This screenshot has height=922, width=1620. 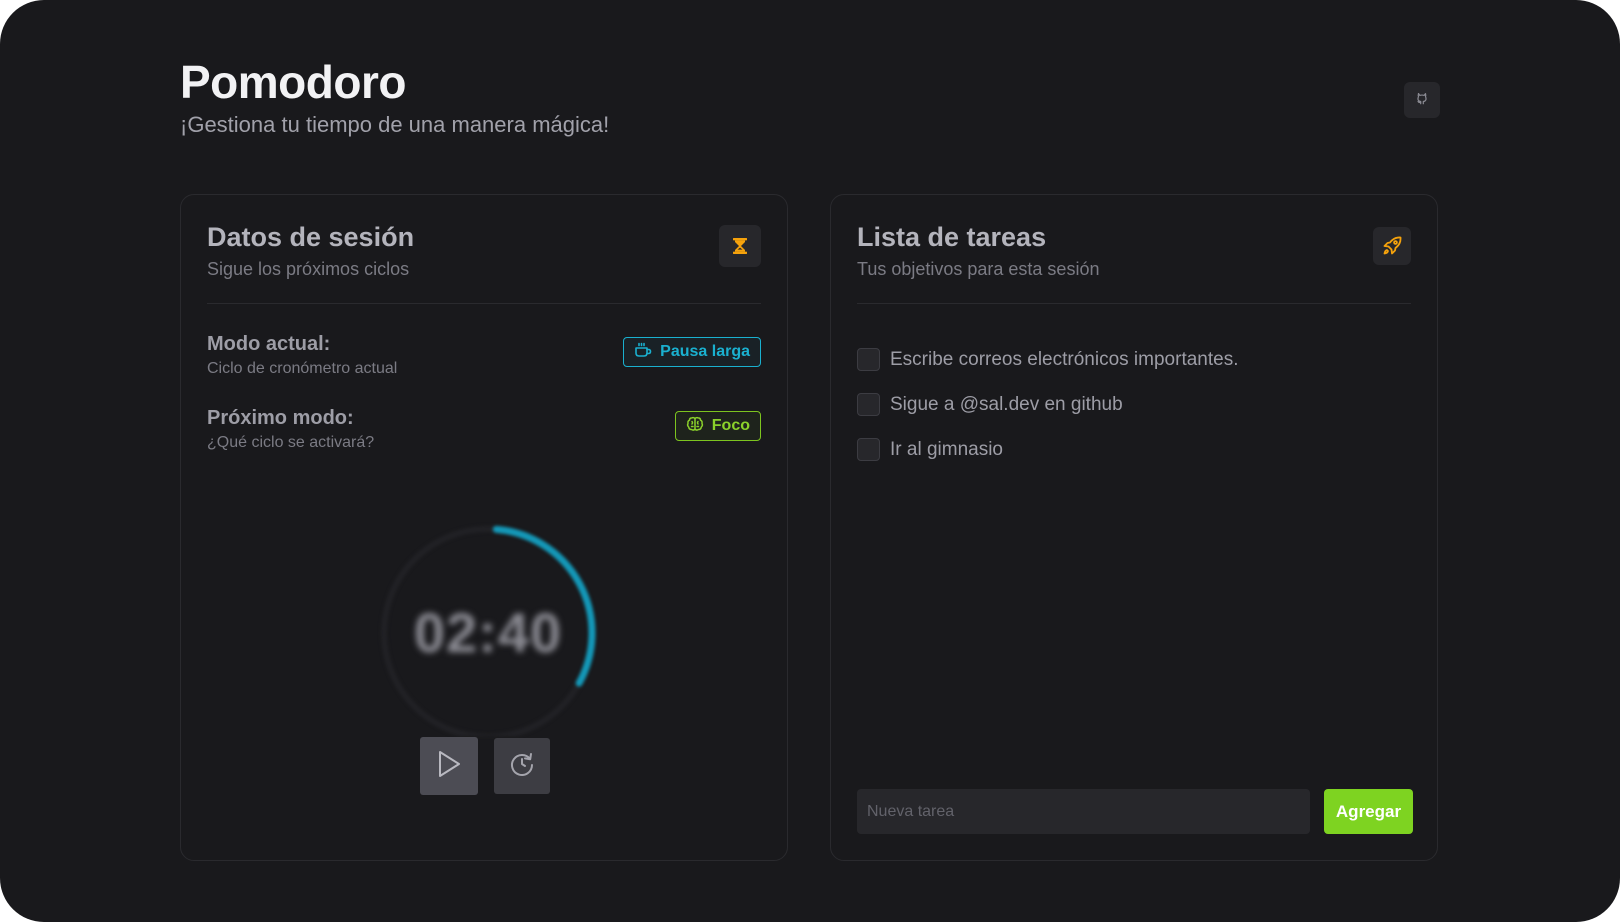 I want to click on add-task-button: Agregar, so click(x=1368, y=811).